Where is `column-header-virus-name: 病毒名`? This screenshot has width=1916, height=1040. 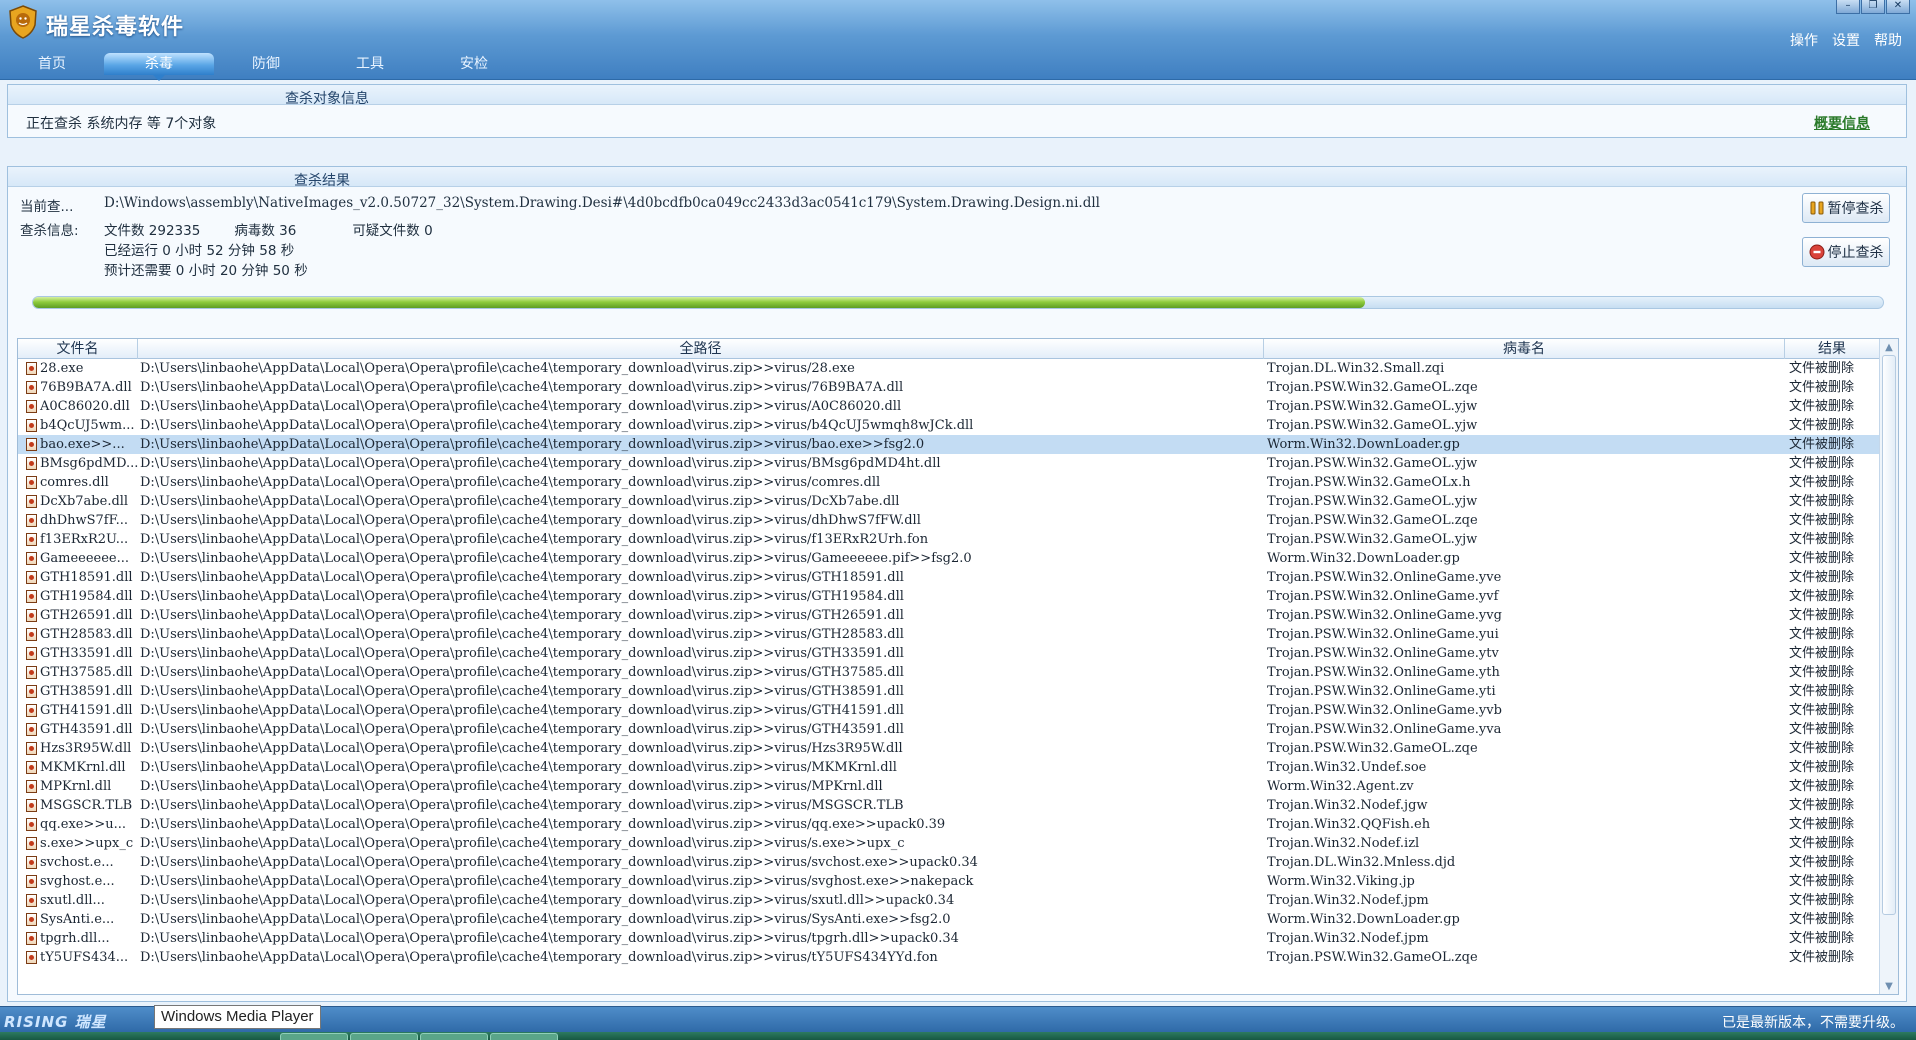 column-header-virus-name: 病毒名 is located at coordinates (1524, 349).